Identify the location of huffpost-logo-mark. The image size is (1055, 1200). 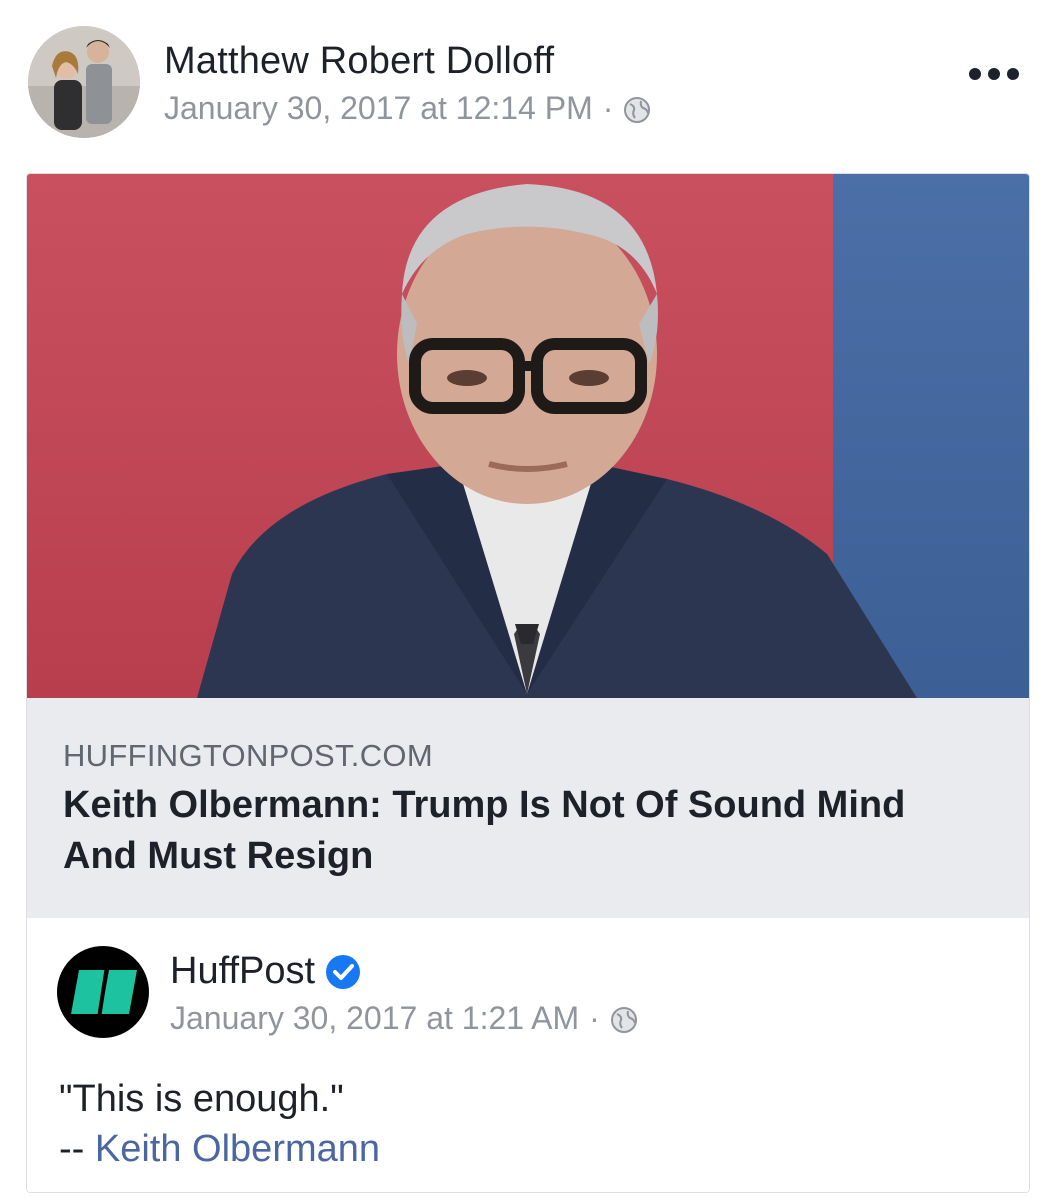
(103, 992).